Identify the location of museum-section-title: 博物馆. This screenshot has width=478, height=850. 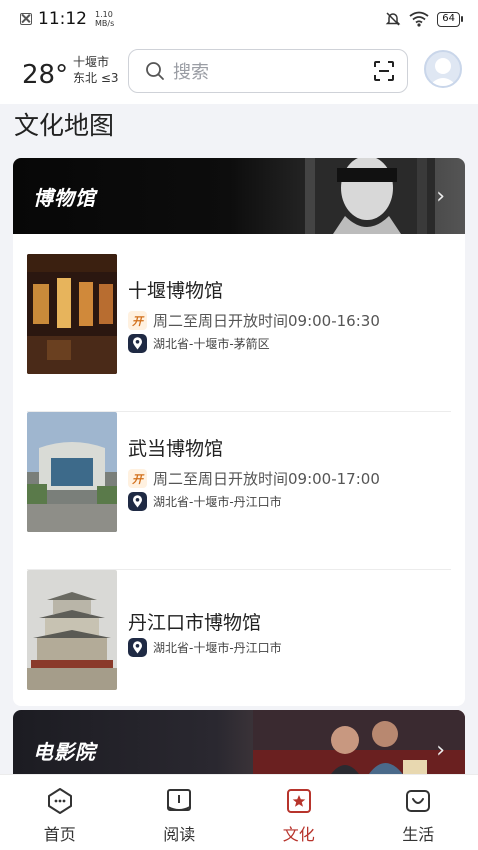
(64, 198).